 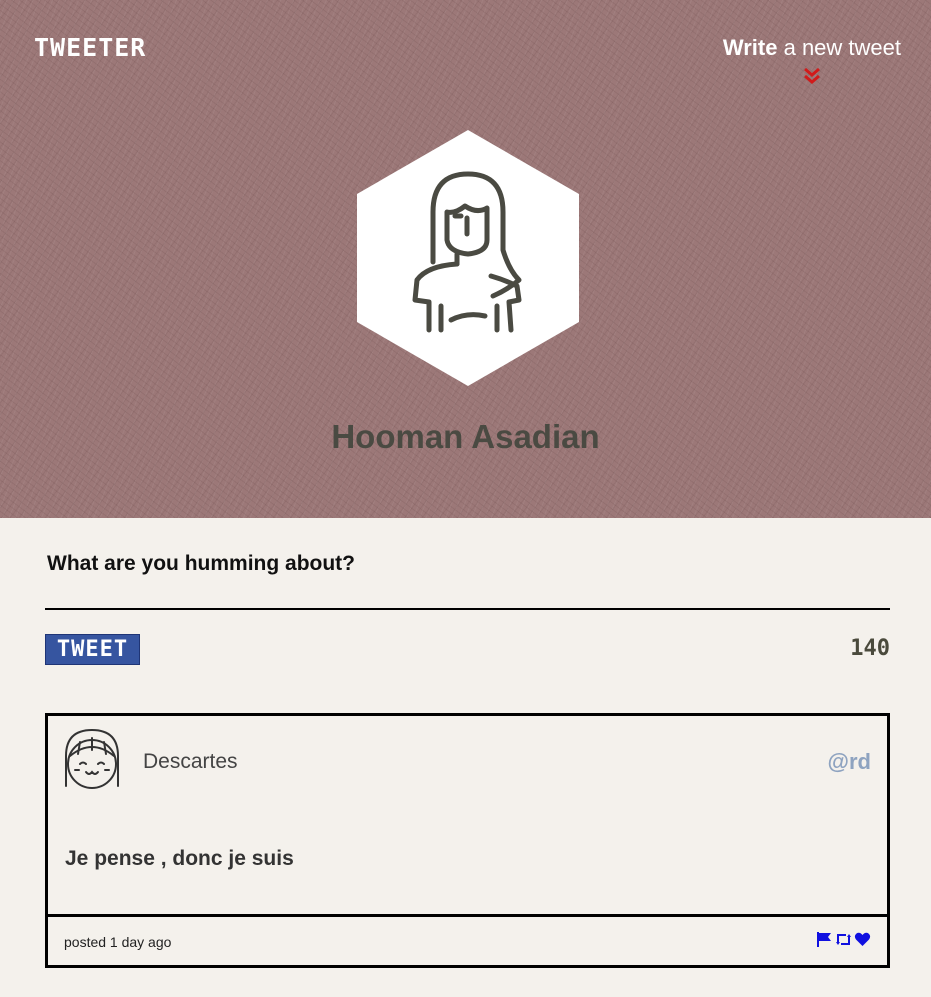 I want to click on tweet-button: TWEET, so click(x=92, y=649).